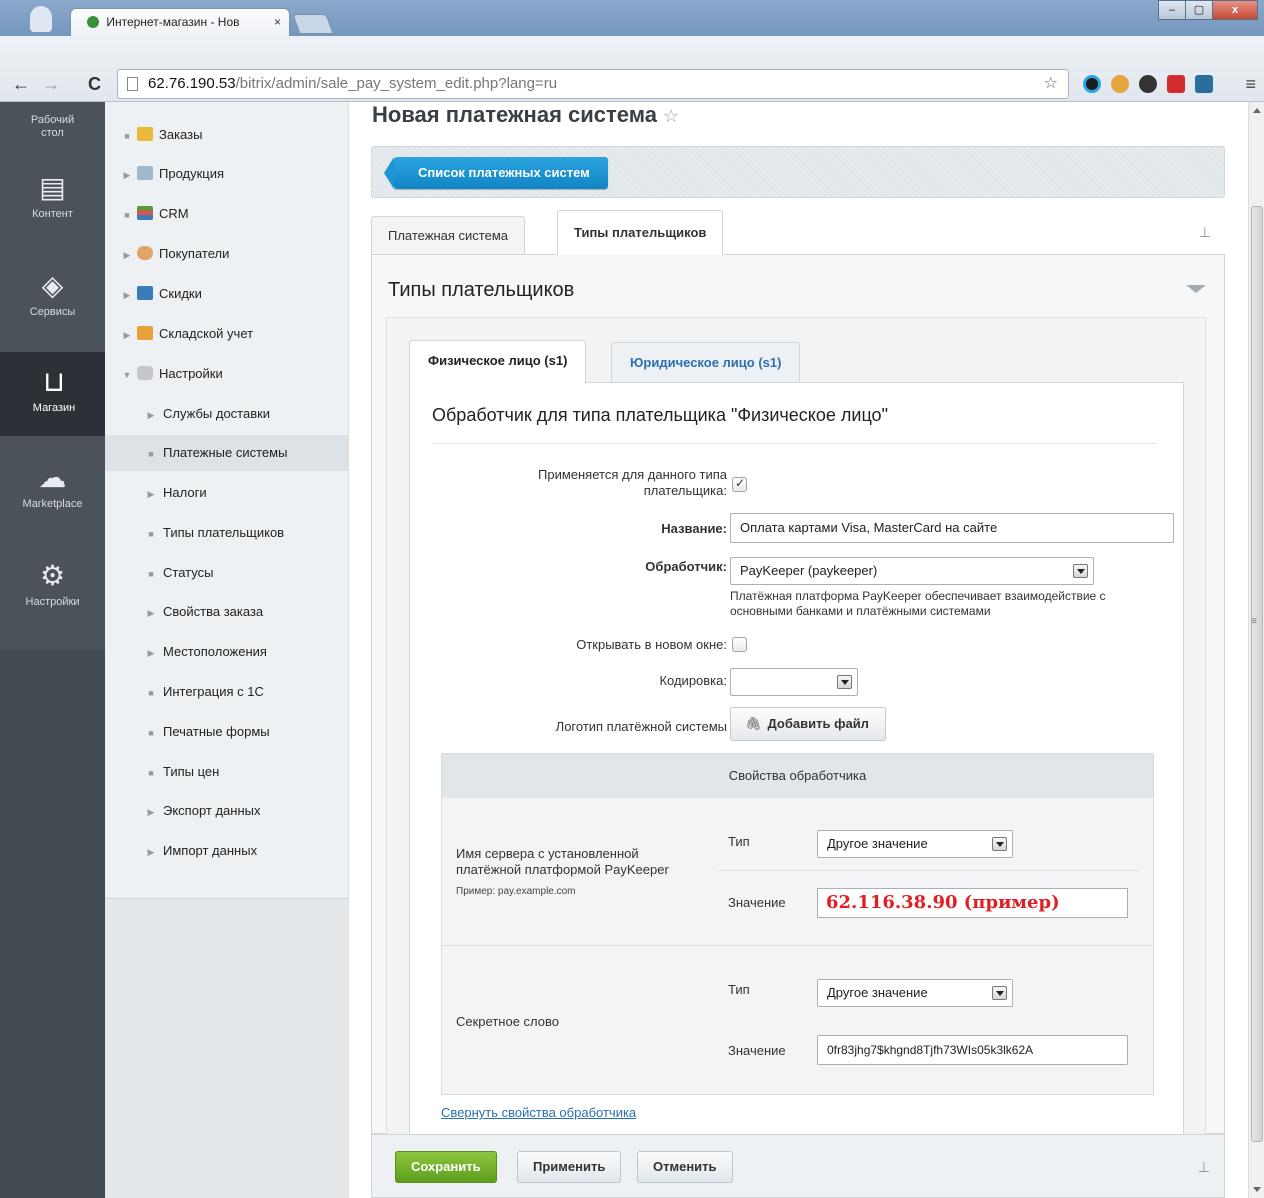  What do you see at coordinates (640, 232) in the screenshot?
I see `tab-payer-types: Типы плательщиков` at bounding box center [640, 232].